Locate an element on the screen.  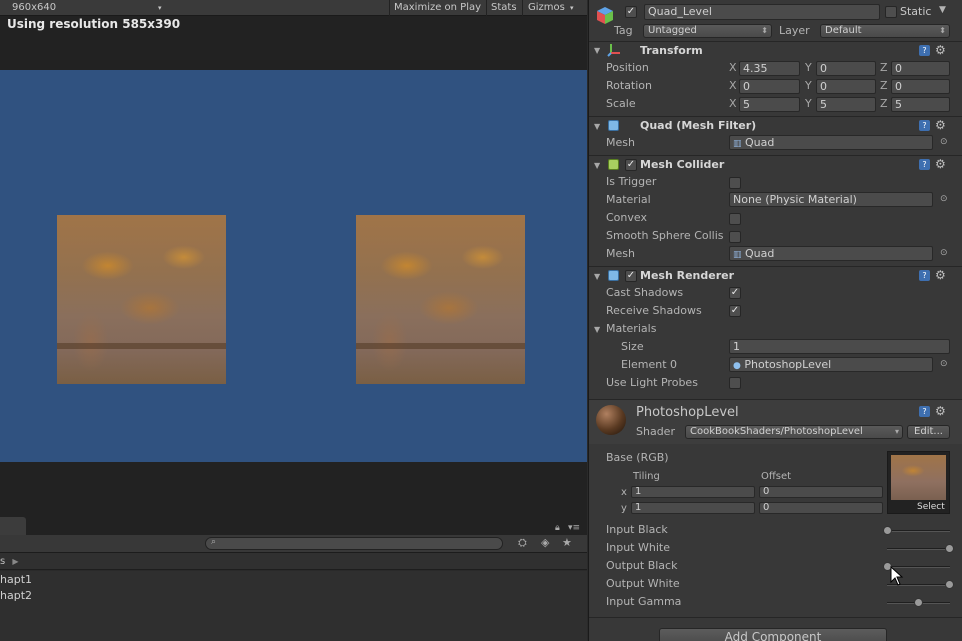
collider-material-field: None (Physic Material) is located at coordinates (831, 199).